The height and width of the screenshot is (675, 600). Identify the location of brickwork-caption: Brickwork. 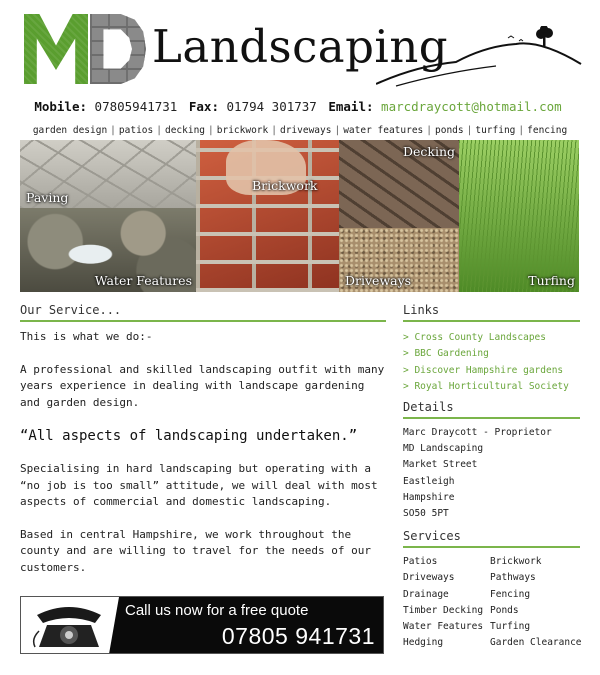
(285, 185).